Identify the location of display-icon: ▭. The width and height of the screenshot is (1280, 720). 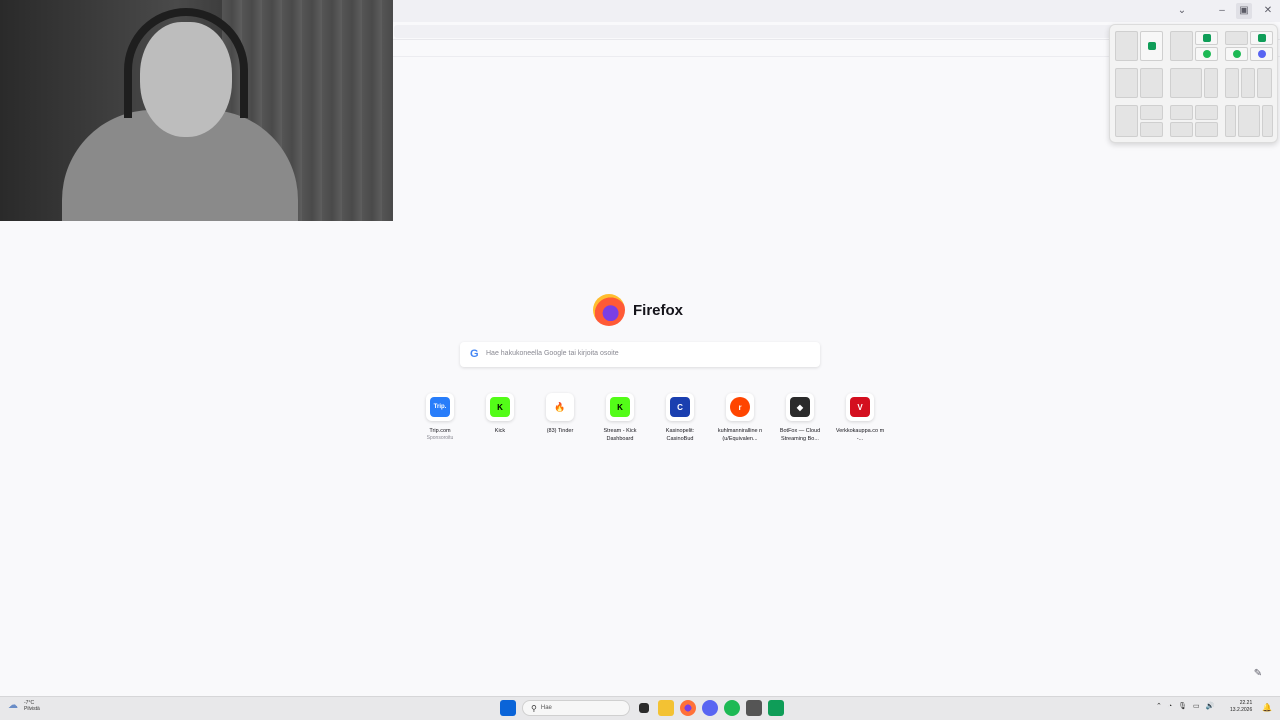
(1196, 706).